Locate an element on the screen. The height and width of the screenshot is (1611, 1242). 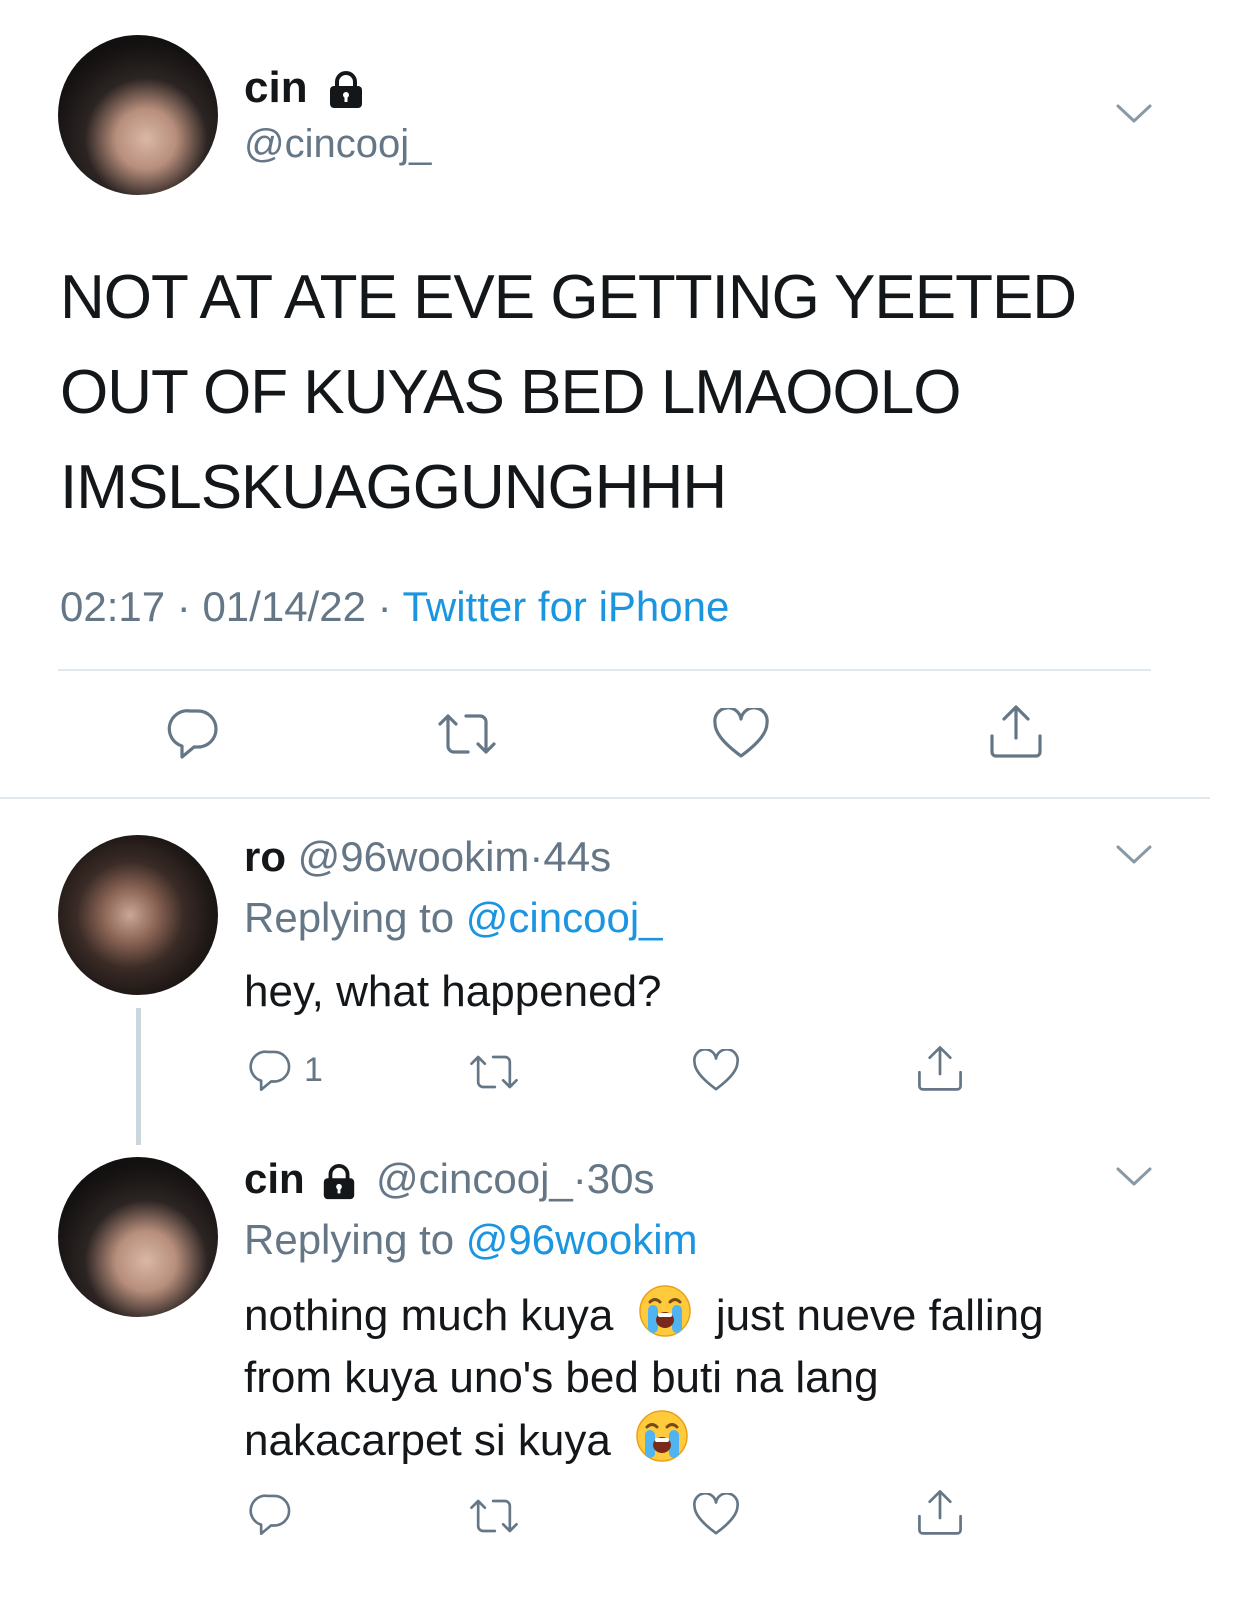
display-name: ro is located at coordinates (265, 856).